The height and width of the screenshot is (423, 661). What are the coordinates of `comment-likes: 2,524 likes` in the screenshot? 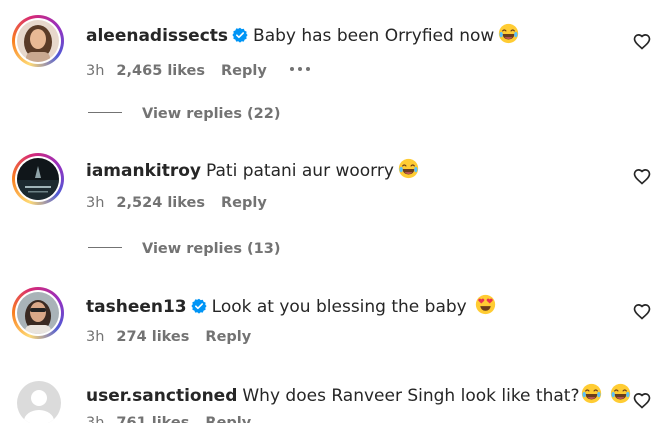 It's located at (160, 203).